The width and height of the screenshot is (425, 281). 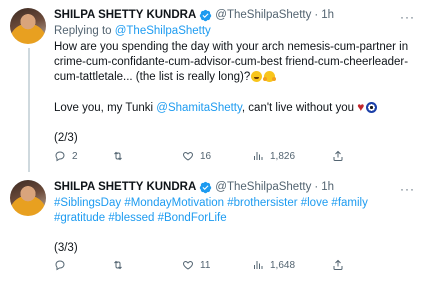 What do you see at coordinates (29, 110) in the screenshot?
I see `thread-connector-line` at bounding box center [29, 110].